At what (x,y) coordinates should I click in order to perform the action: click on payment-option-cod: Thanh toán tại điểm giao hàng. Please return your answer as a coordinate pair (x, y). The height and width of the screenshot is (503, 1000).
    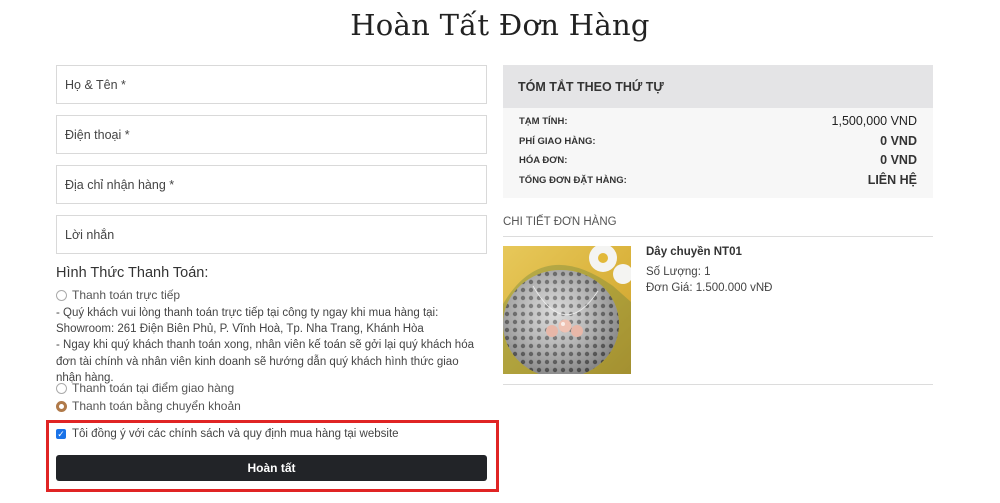
    Looking at the image, I should click on (145, 388).